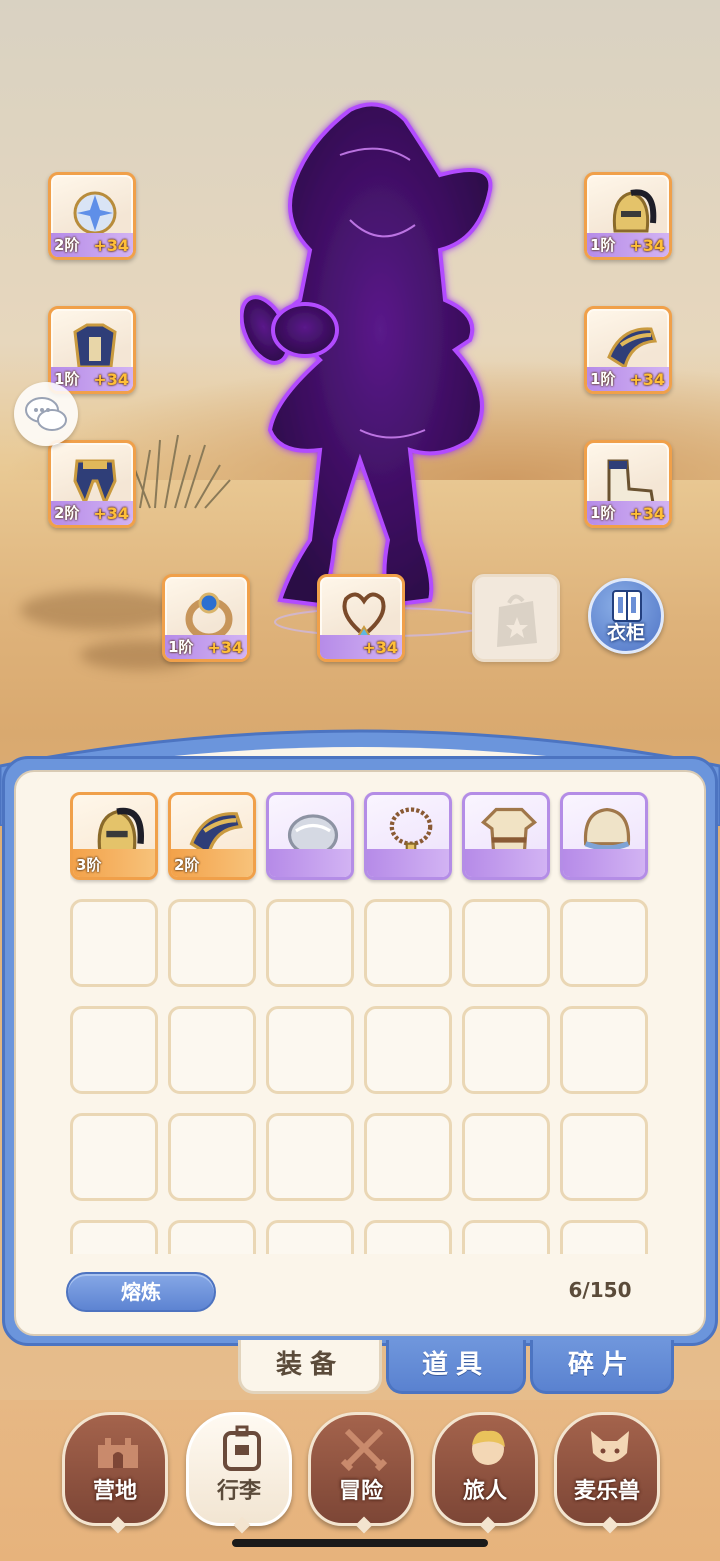  Describe the element at coordinates (600, 1290) in the screenshot. I see `inventory-capacity: 6/150` at that location.